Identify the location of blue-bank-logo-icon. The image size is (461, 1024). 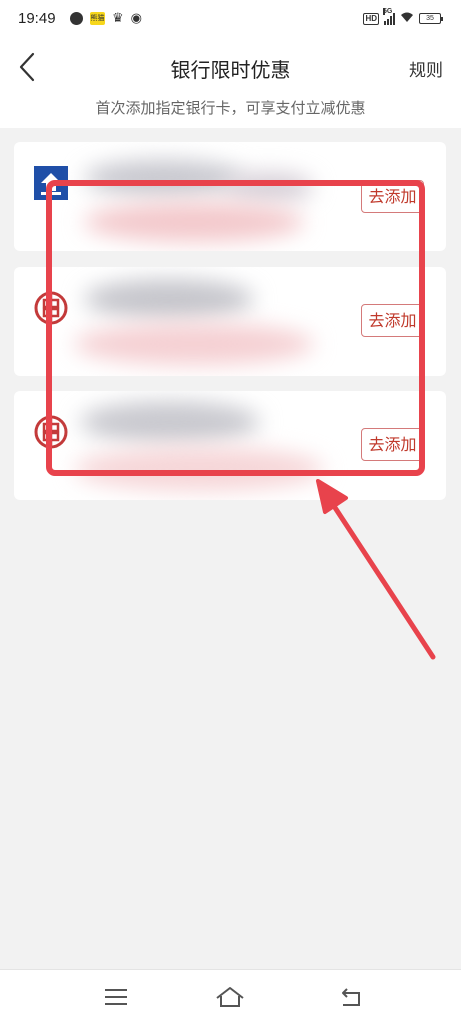
(51, 183).